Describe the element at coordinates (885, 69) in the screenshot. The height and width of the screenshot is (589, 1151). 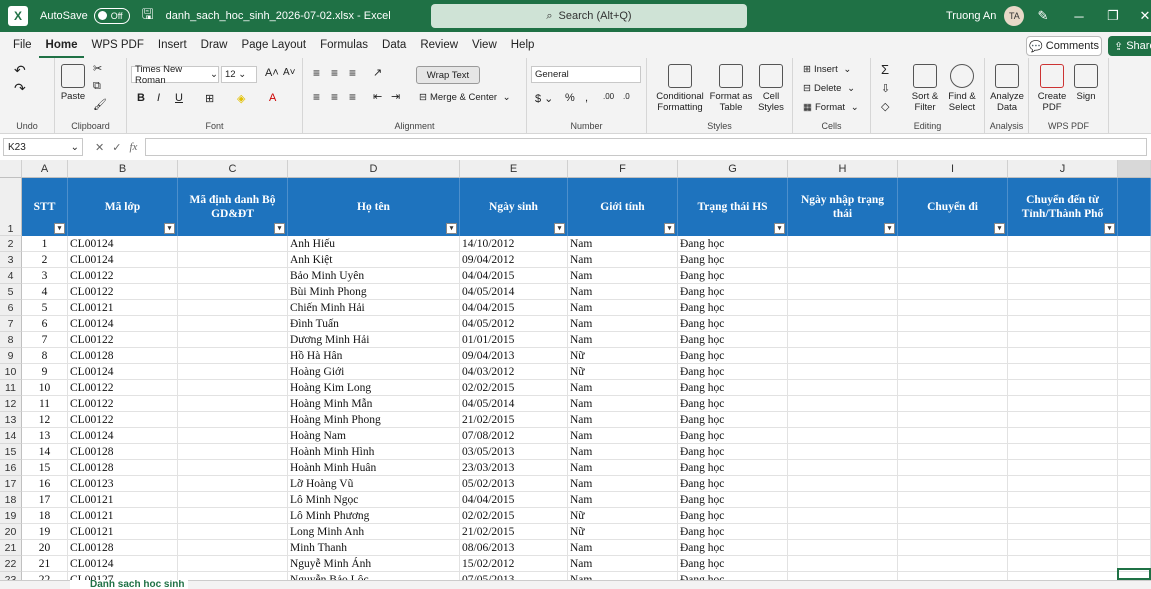
I see `autosum-icon: Σ` at that location.